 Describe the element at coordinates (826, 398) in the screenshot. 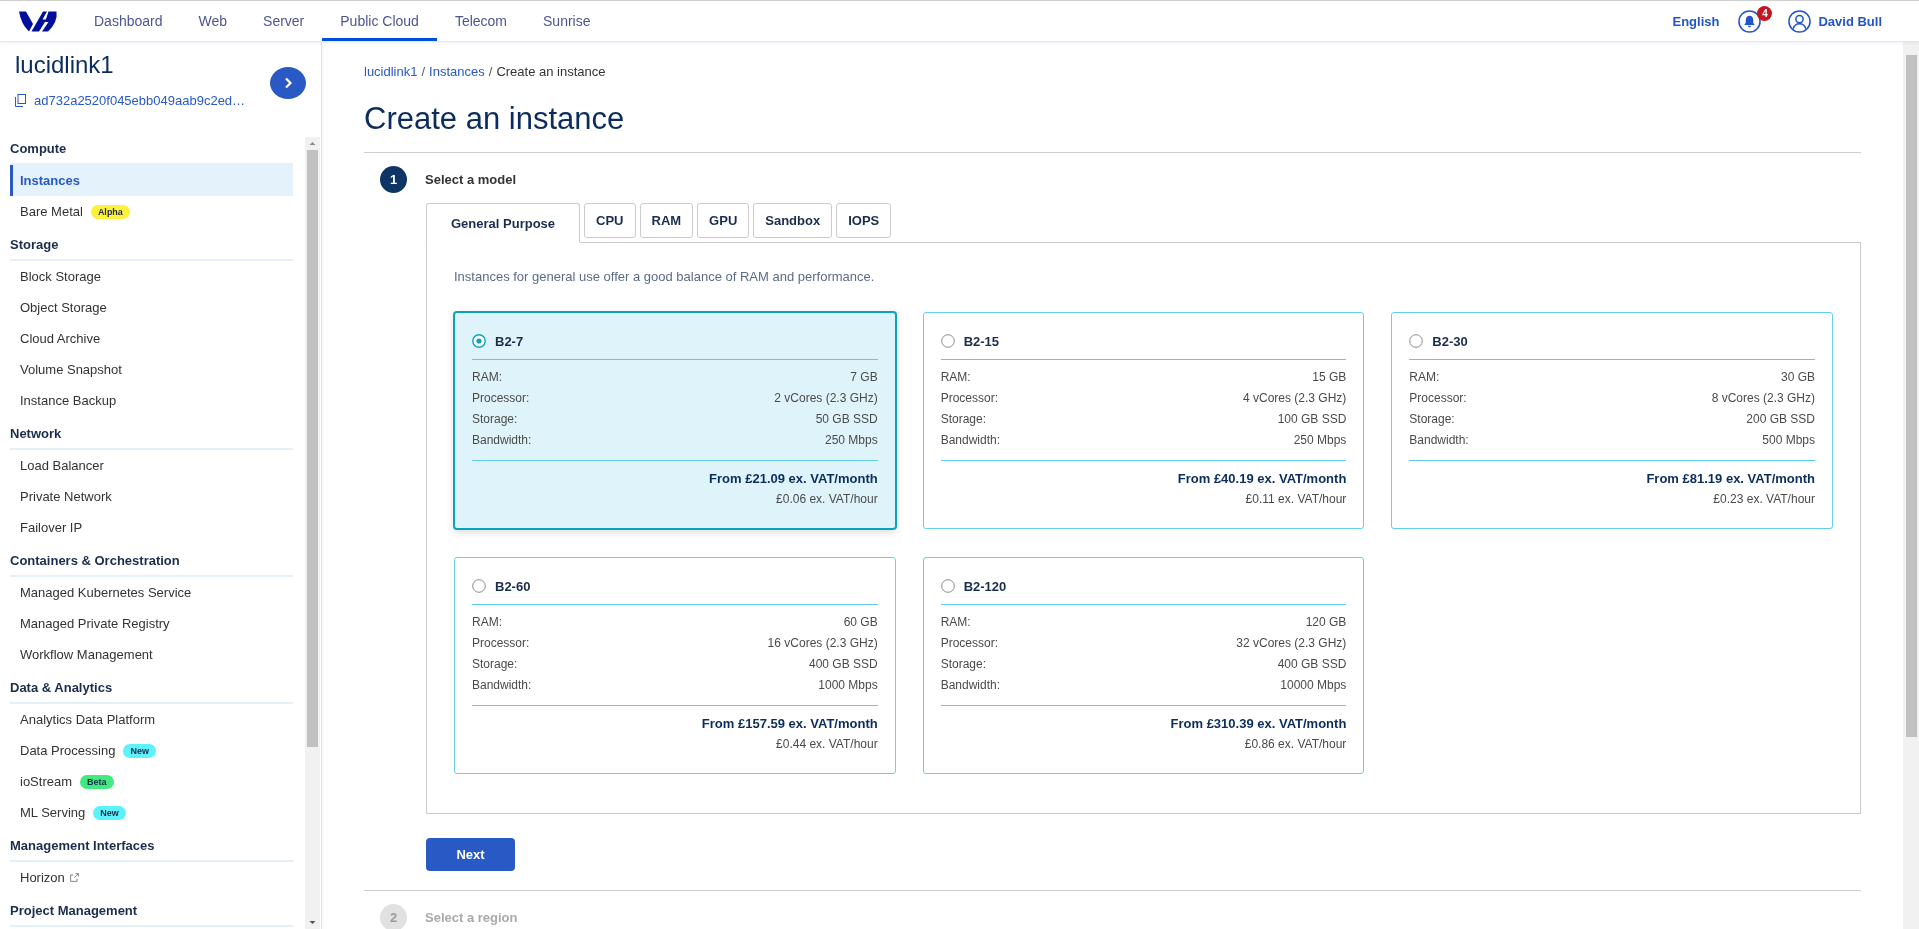

I see `spec-value: 2 vCores (2.3 GHz)` at that location.